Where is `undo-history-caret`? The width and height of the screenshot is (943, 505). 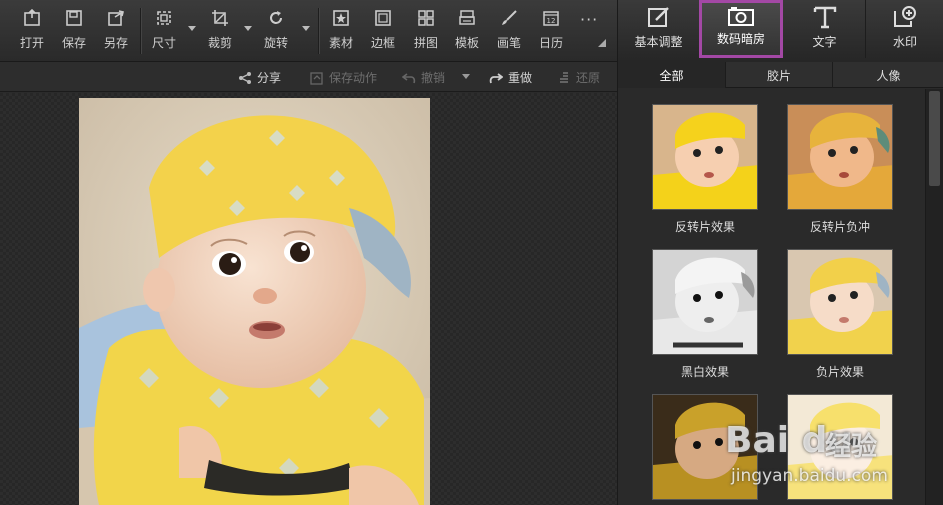
undo-history-caret is located at coordinates (466, 76).